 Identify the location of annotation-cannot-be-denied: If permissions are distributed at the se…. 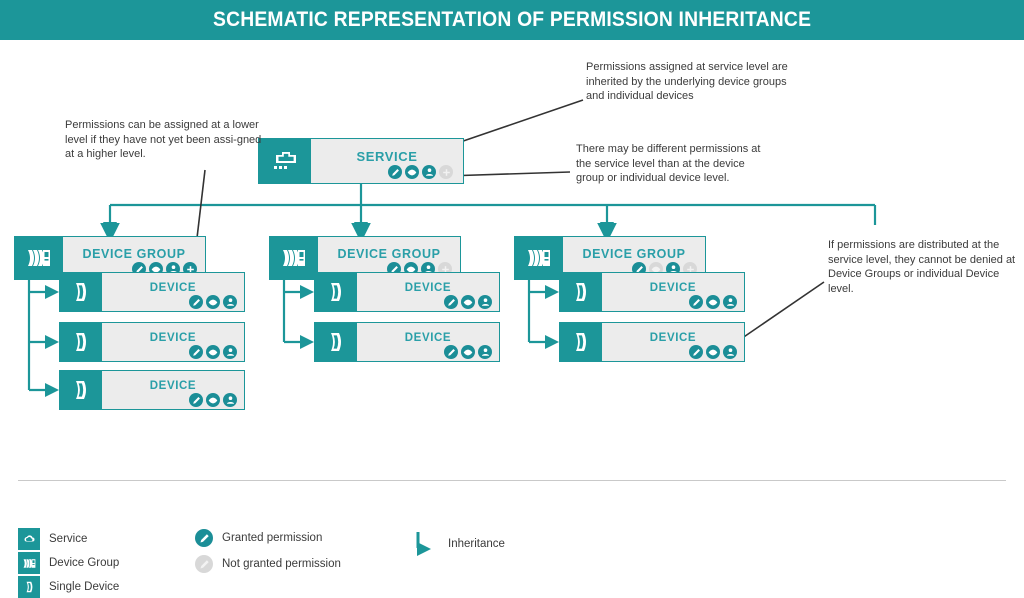
(922, 267).